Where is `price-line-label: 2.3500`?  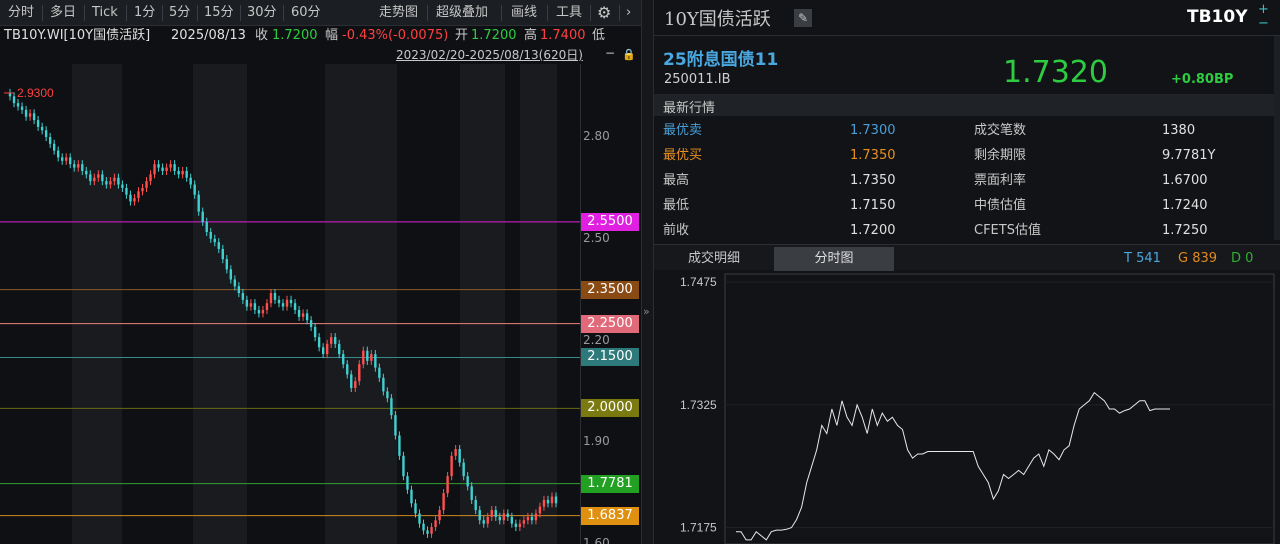
price-line-label: 2.3500 is located at coordinates (610, 289).